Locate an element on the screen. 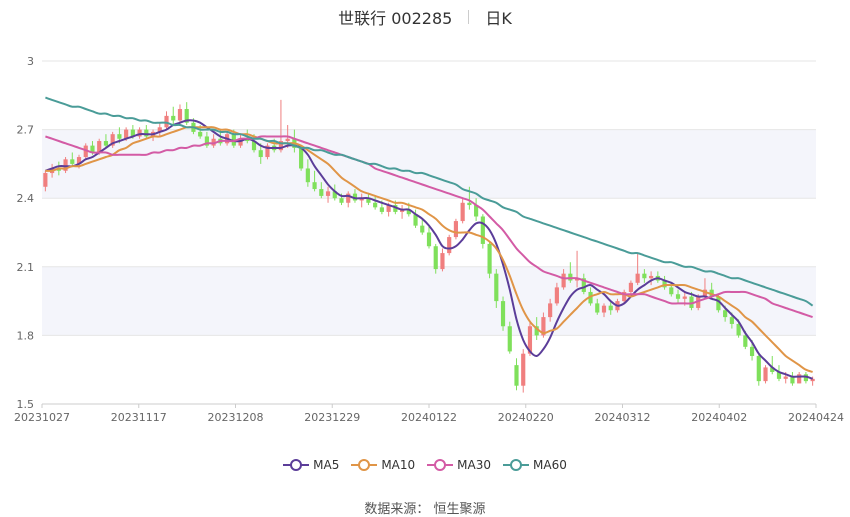  legend-item-ma60: MA60 is located at coordinates (535, 465).